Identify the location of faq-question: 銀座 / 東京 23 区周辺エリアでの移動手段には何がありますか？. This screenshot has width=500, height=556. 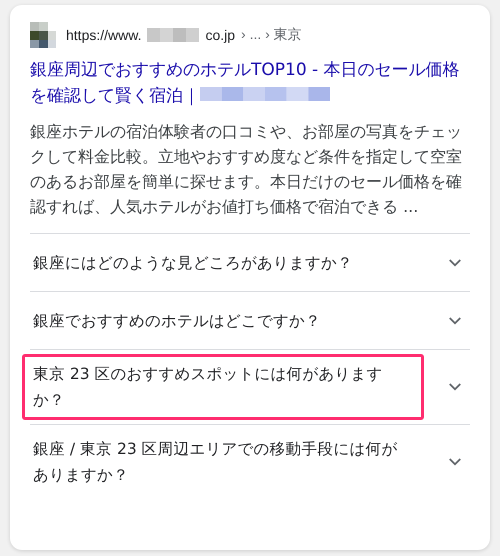
(223, 462).